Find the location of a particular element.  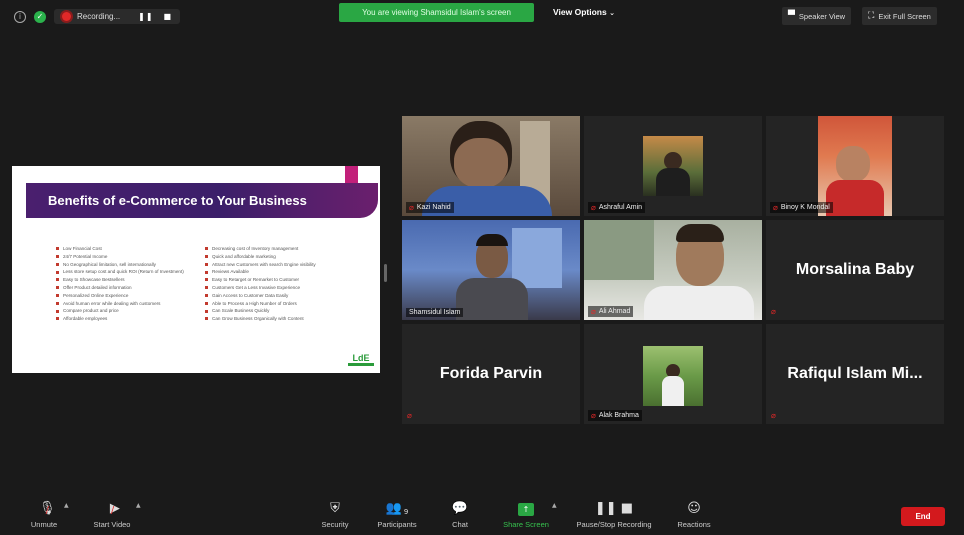

start-video-button: ▶ / Start Video is located at coordinates (112, 512).